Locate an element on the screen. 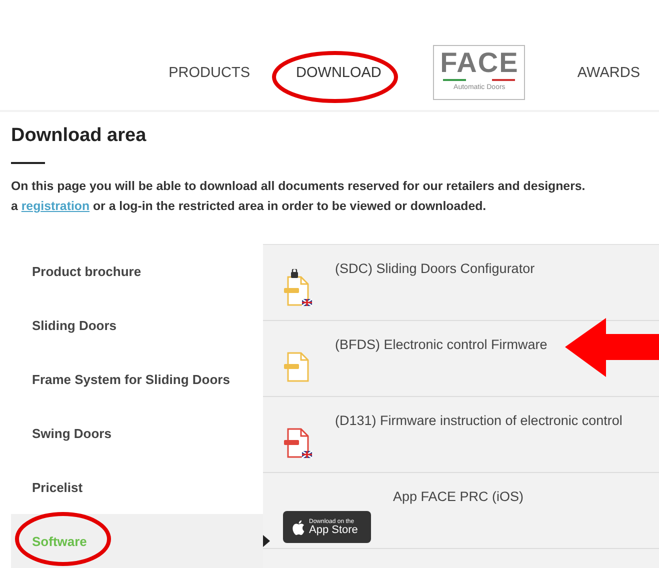 This screenshot has width=659, height=568. file-title-link: (BFDS) Electronic control Firmware is located at coordinates (441, 344).